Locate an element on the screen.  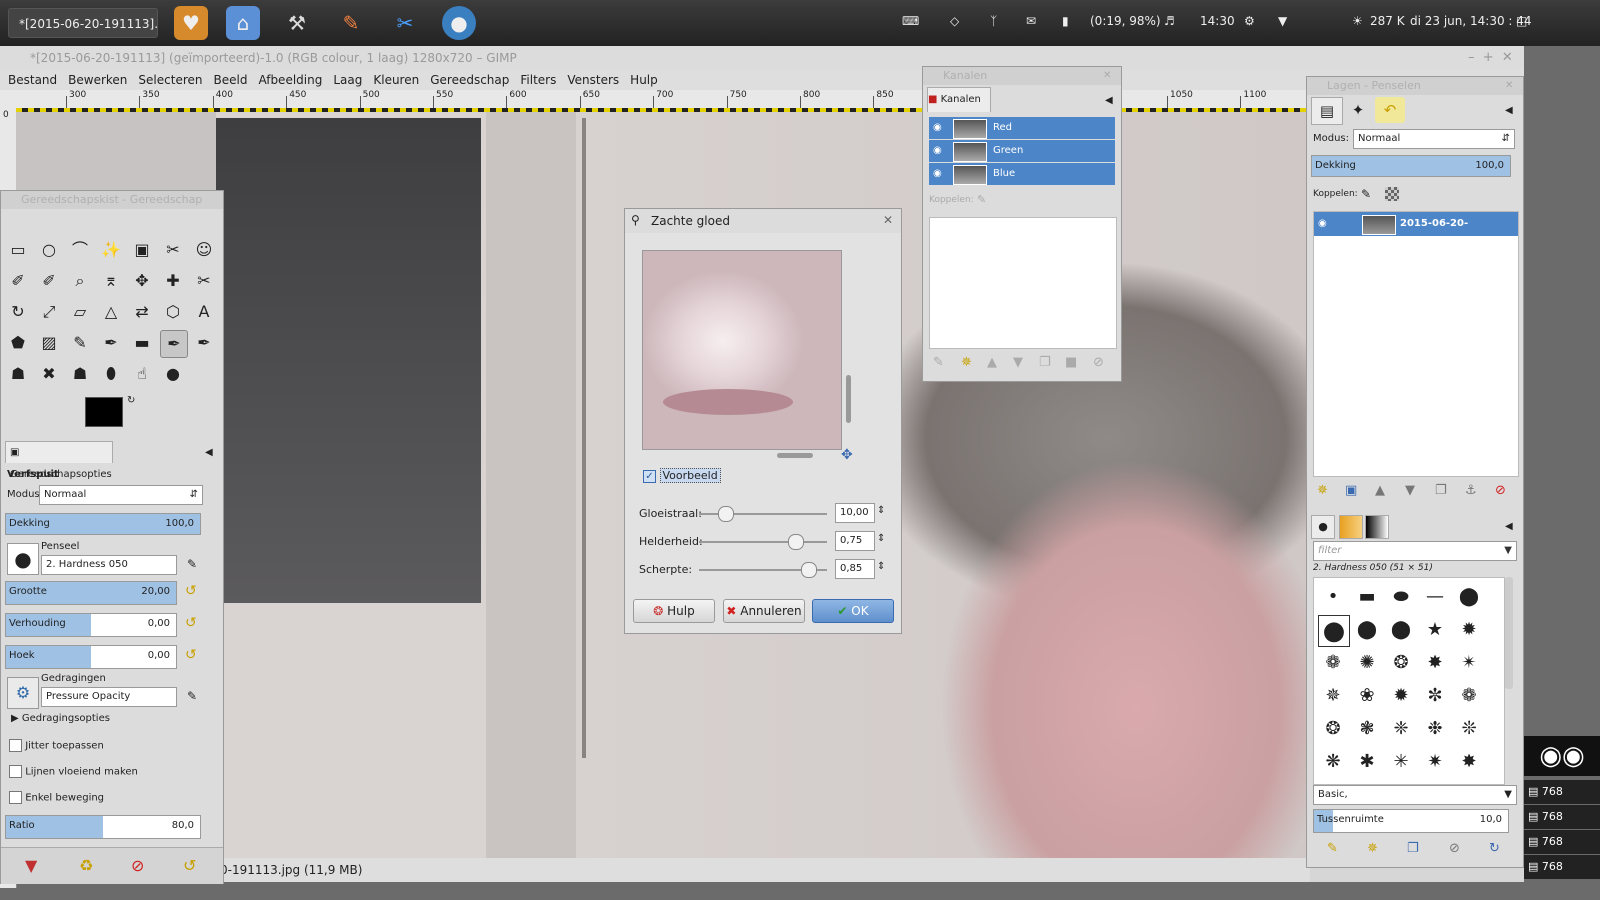
tab-tool-options: ▣ Gereedschapsopties is located at coordinates (59, 460).